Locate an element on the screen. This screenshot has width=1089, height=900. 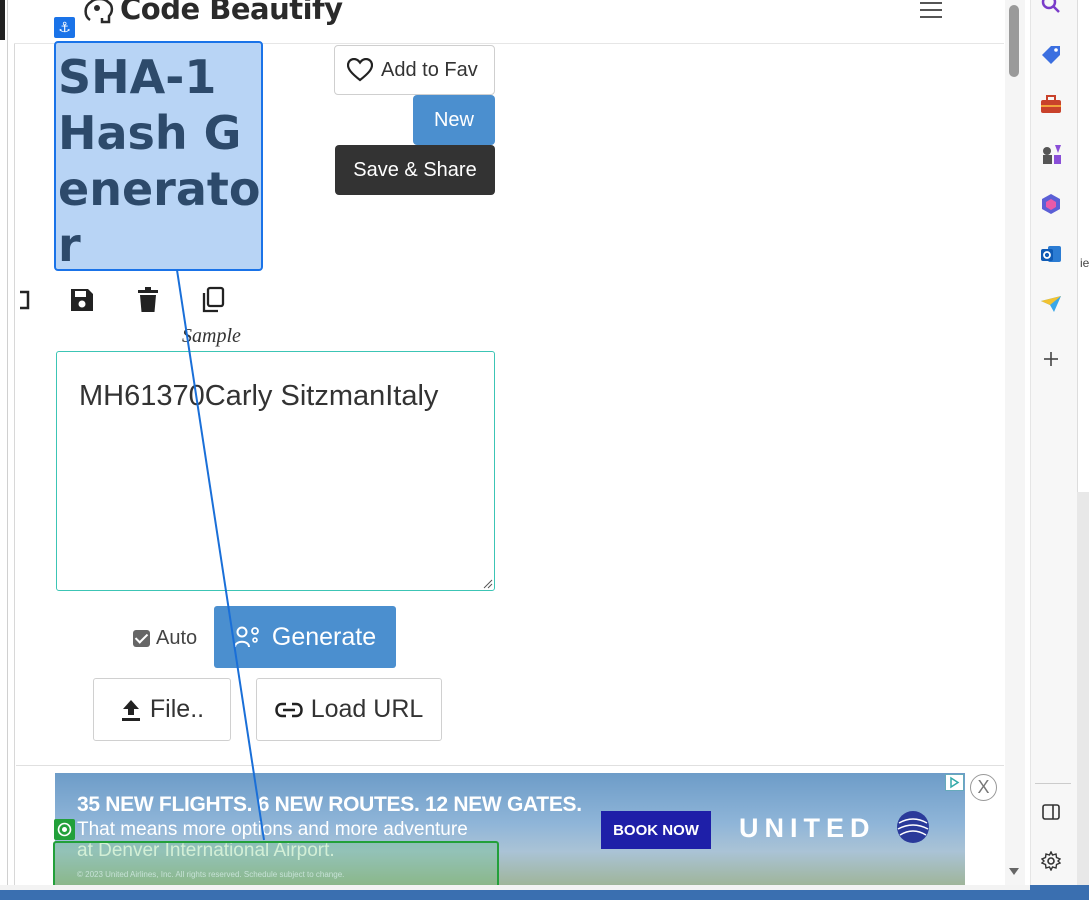
sidebar-separator is located at coordinates (1053, 783).